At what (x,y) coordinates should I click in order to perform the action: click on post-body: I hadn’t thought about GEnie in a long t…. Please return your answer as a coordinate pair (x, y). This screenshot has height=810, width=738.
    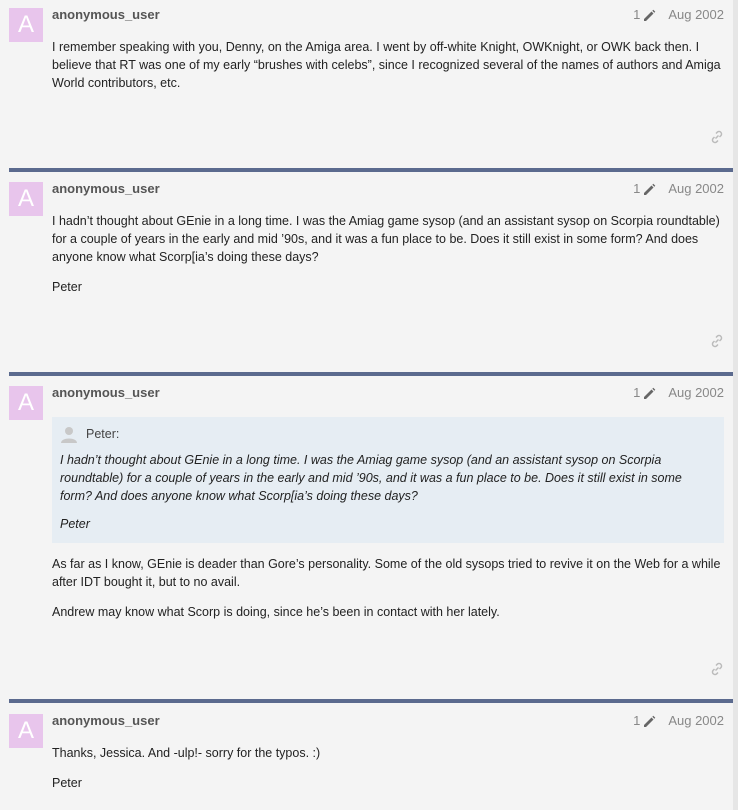
    Looking at the image, I should click on (388, 260).